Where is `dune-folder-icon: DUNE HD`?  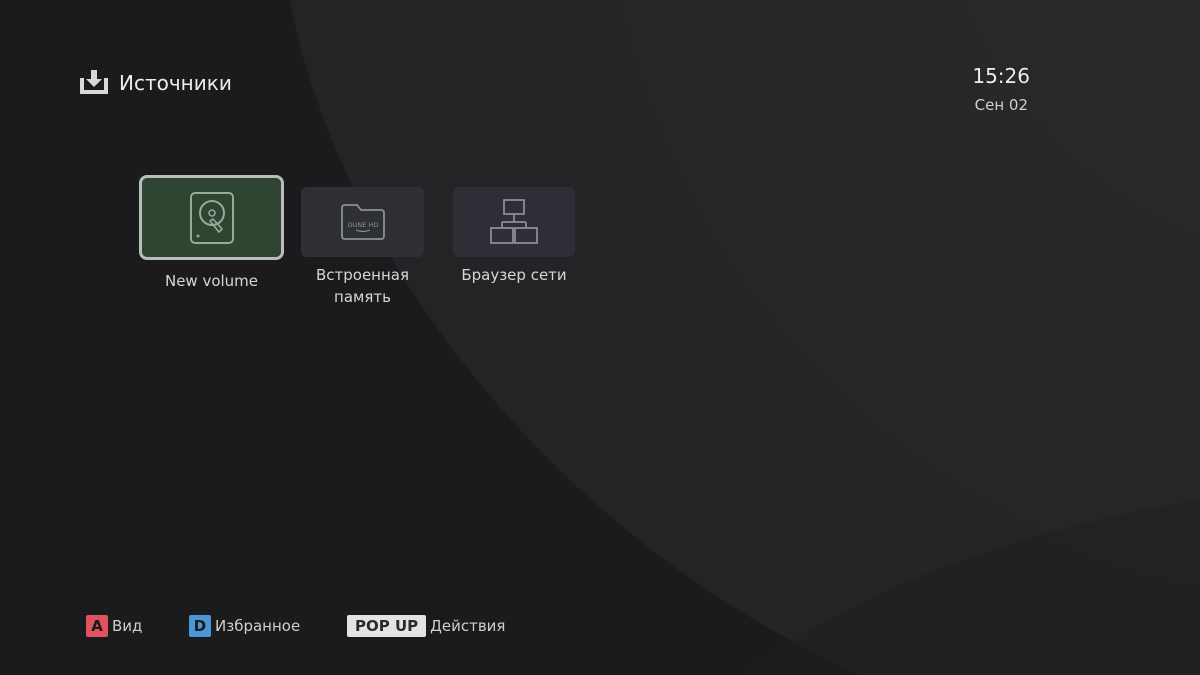
dune-folder-icon: DUNE HD is located at coordinates (362, 222).